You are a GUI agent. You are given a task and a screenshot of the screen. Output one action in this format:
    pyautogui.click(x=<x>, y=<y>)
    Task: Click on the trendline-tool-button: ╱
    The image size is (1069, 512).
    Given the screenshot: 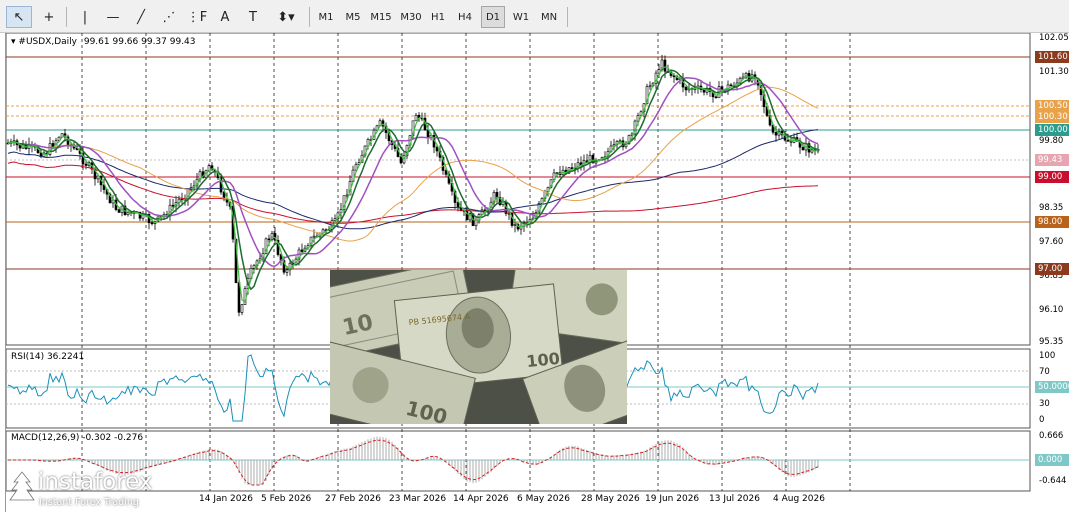 What is the action you would take?
    pyautogui.click(x=141, y=17)
    